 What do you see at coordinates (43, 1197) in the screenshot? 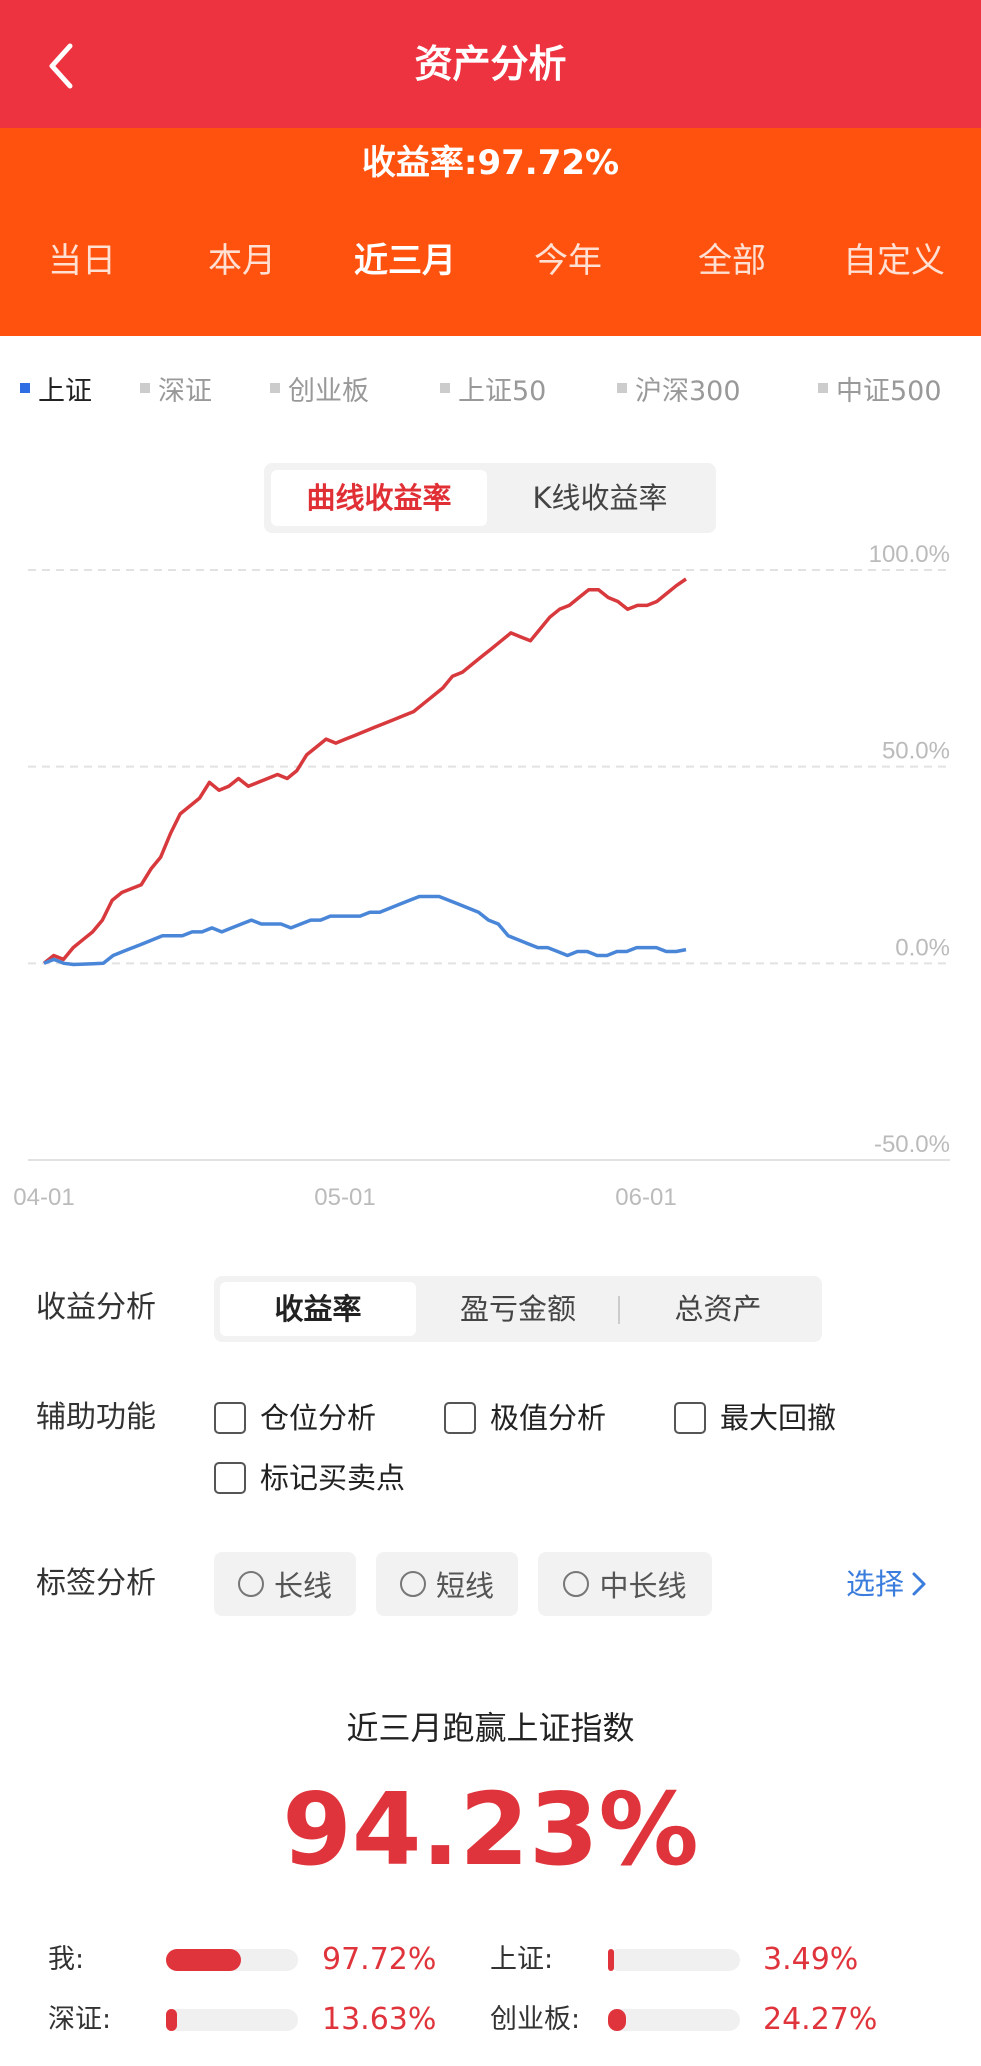
I see `x-tick-label: 04-01` at bounding box center [43, 1197].